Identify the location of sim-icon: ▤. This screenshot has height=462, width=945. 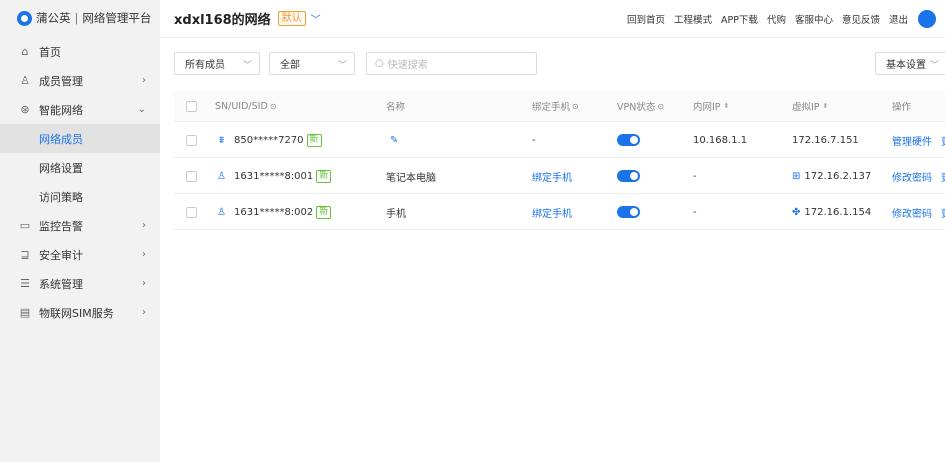
(25, 312).